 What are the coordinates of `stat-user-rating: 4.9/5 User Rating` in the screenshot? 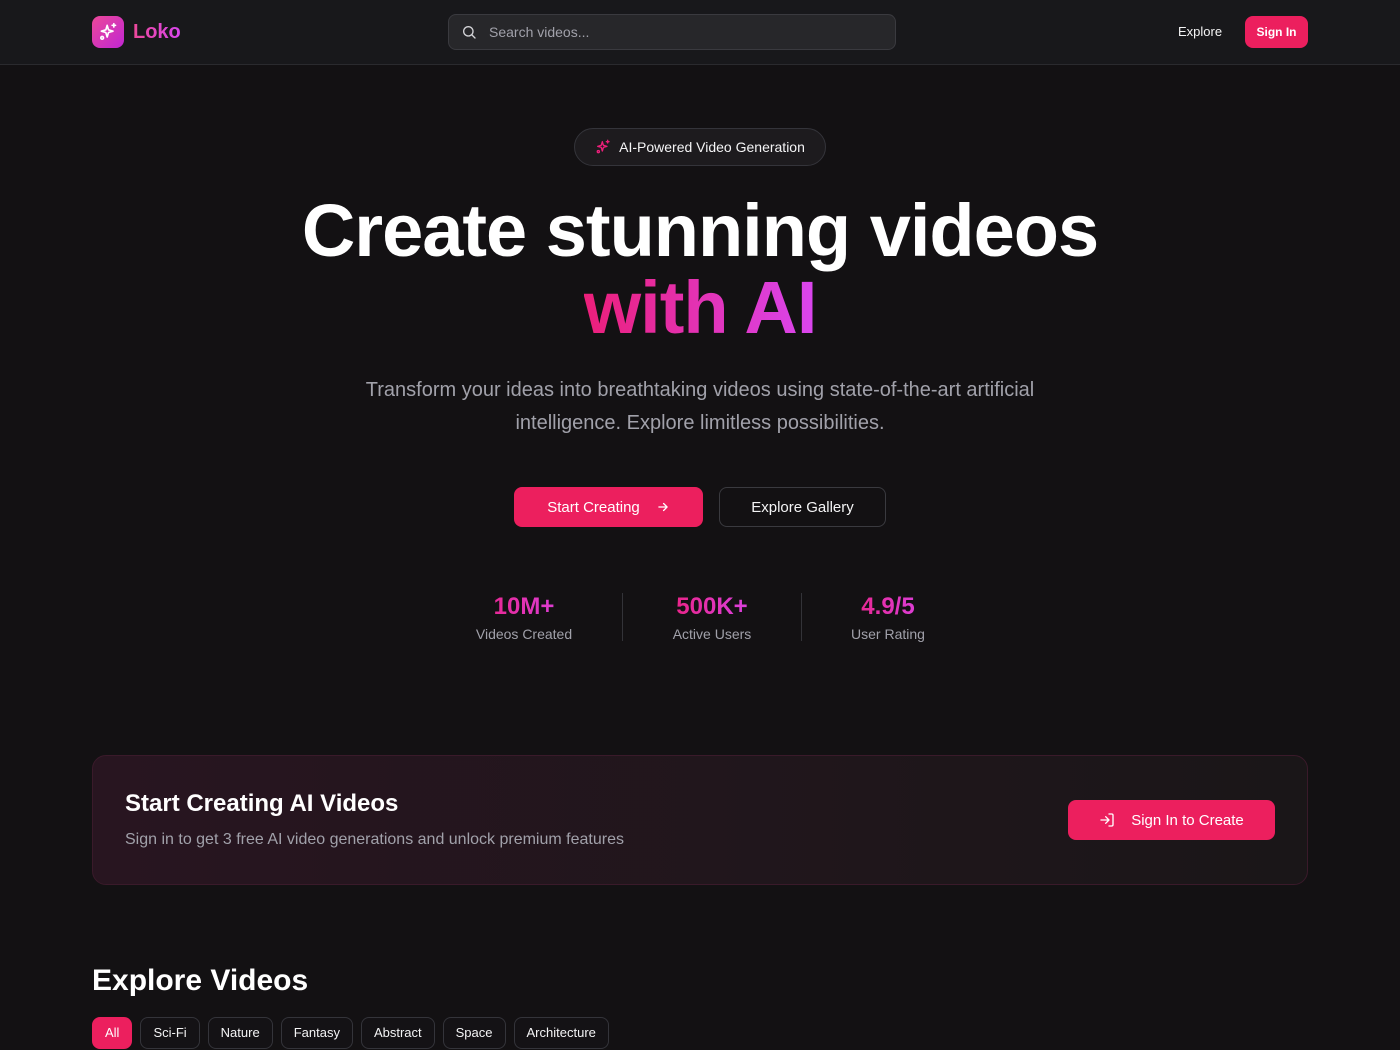 It's located at (888, 617).